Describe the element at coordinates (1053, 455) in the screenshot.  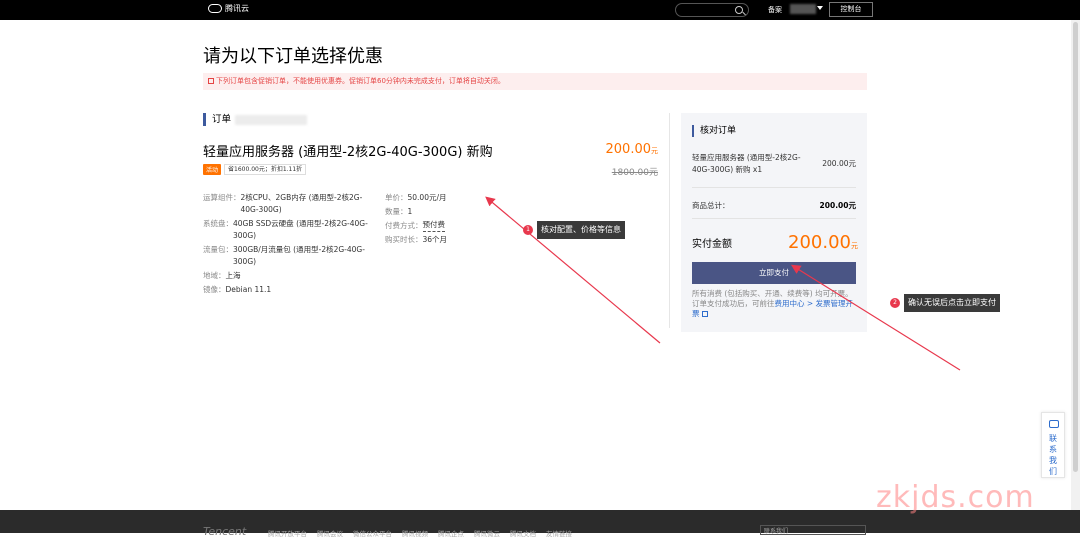
I see `contact-us-label: 联系我们` at that location.